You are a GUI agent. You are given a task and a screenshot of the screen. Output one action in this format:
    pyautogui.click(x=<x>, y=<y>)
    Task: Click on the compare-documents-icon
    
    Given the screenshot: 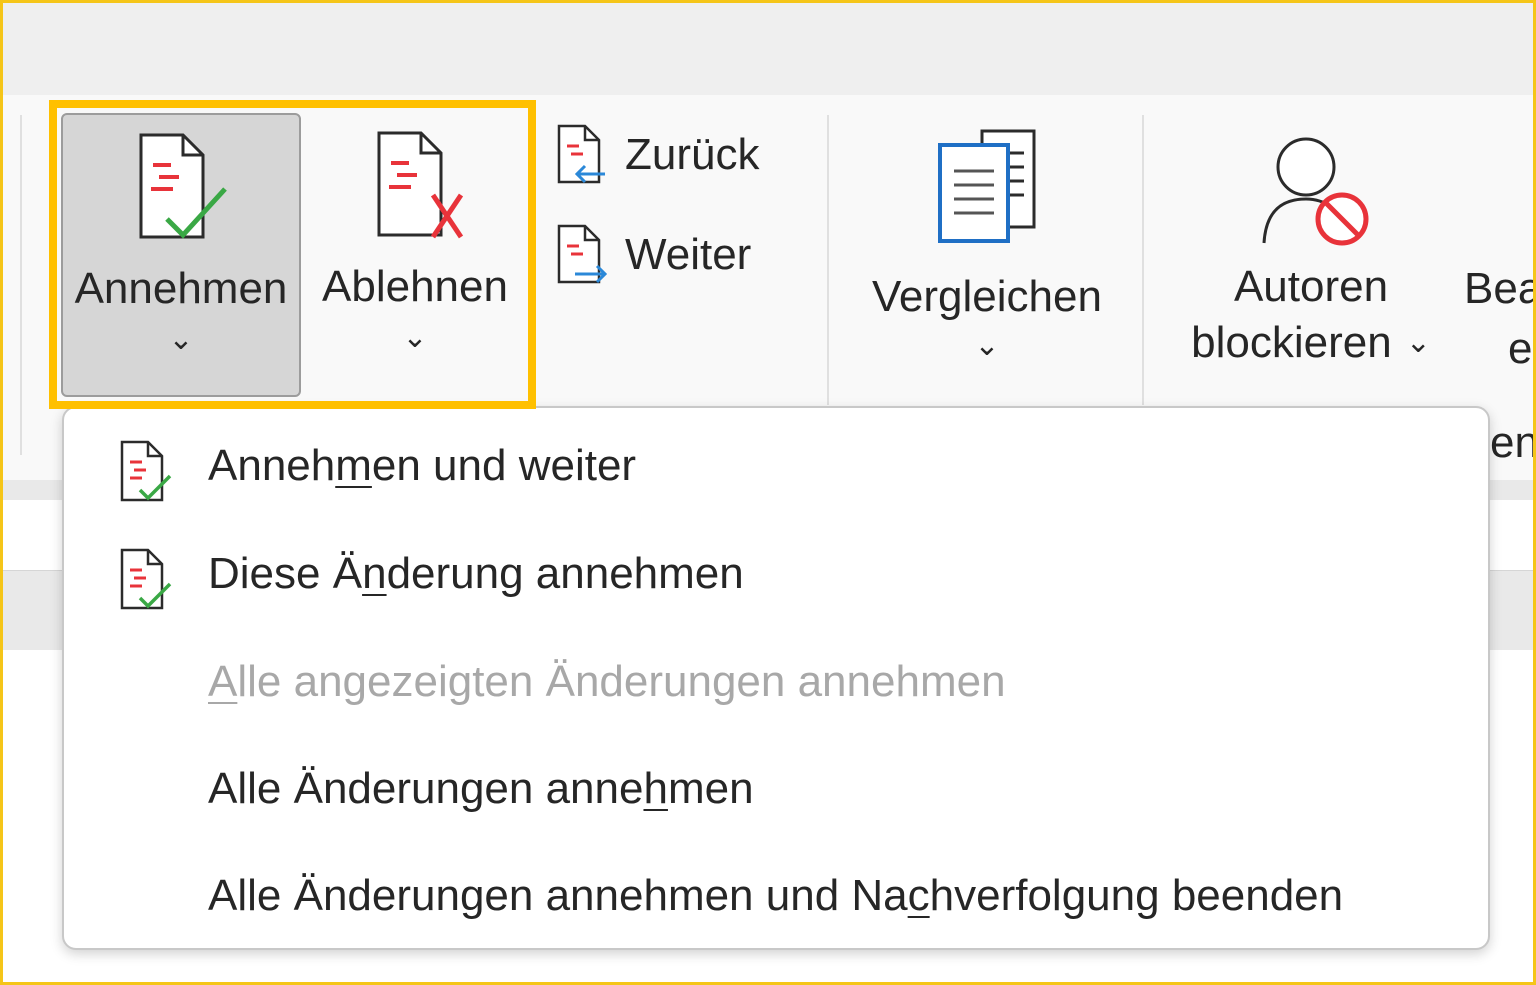 What is the action you would take?
    pyautogui.click(x=987, y=186)
    